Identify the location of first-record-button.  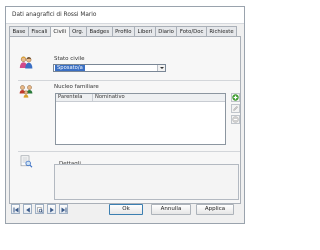
(15, 209).